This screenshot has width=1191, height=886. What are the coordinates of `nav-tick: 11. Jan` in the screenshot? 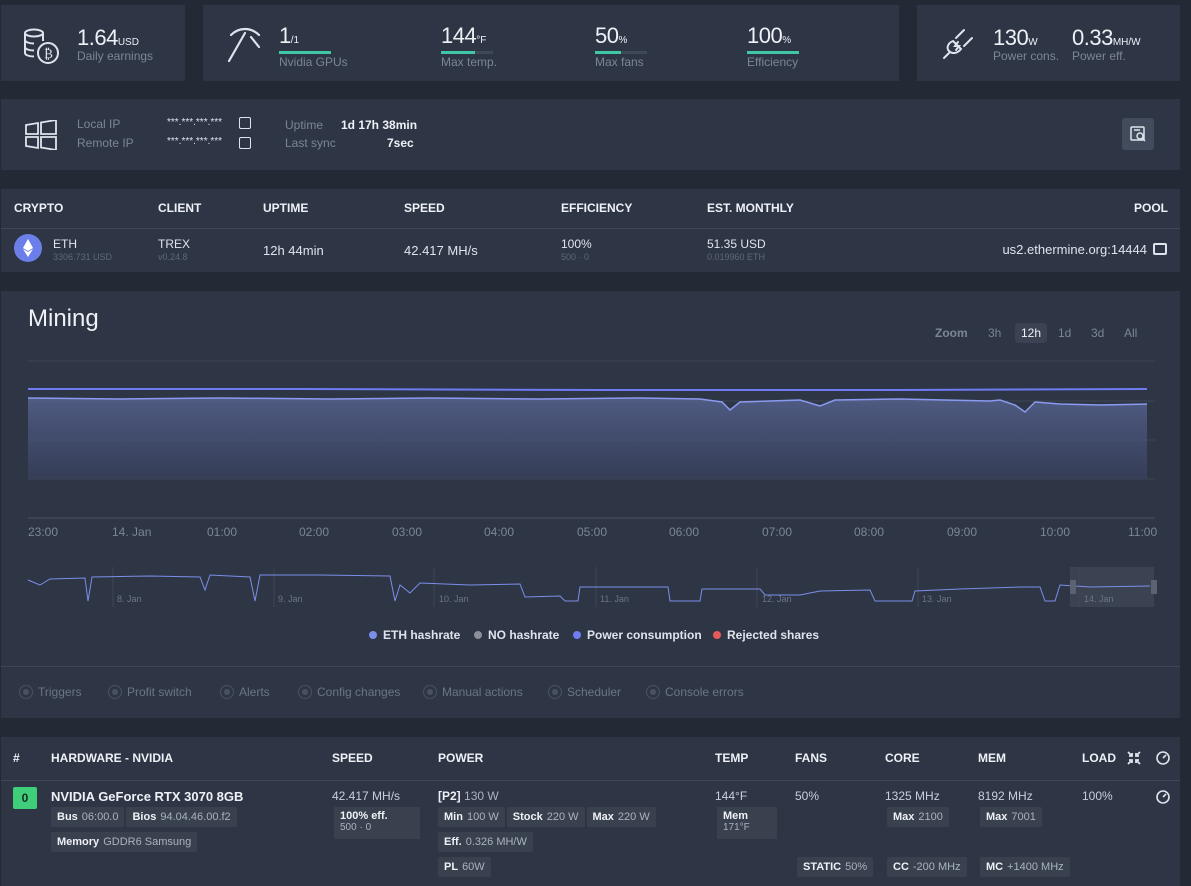 It's located at (614, 599).